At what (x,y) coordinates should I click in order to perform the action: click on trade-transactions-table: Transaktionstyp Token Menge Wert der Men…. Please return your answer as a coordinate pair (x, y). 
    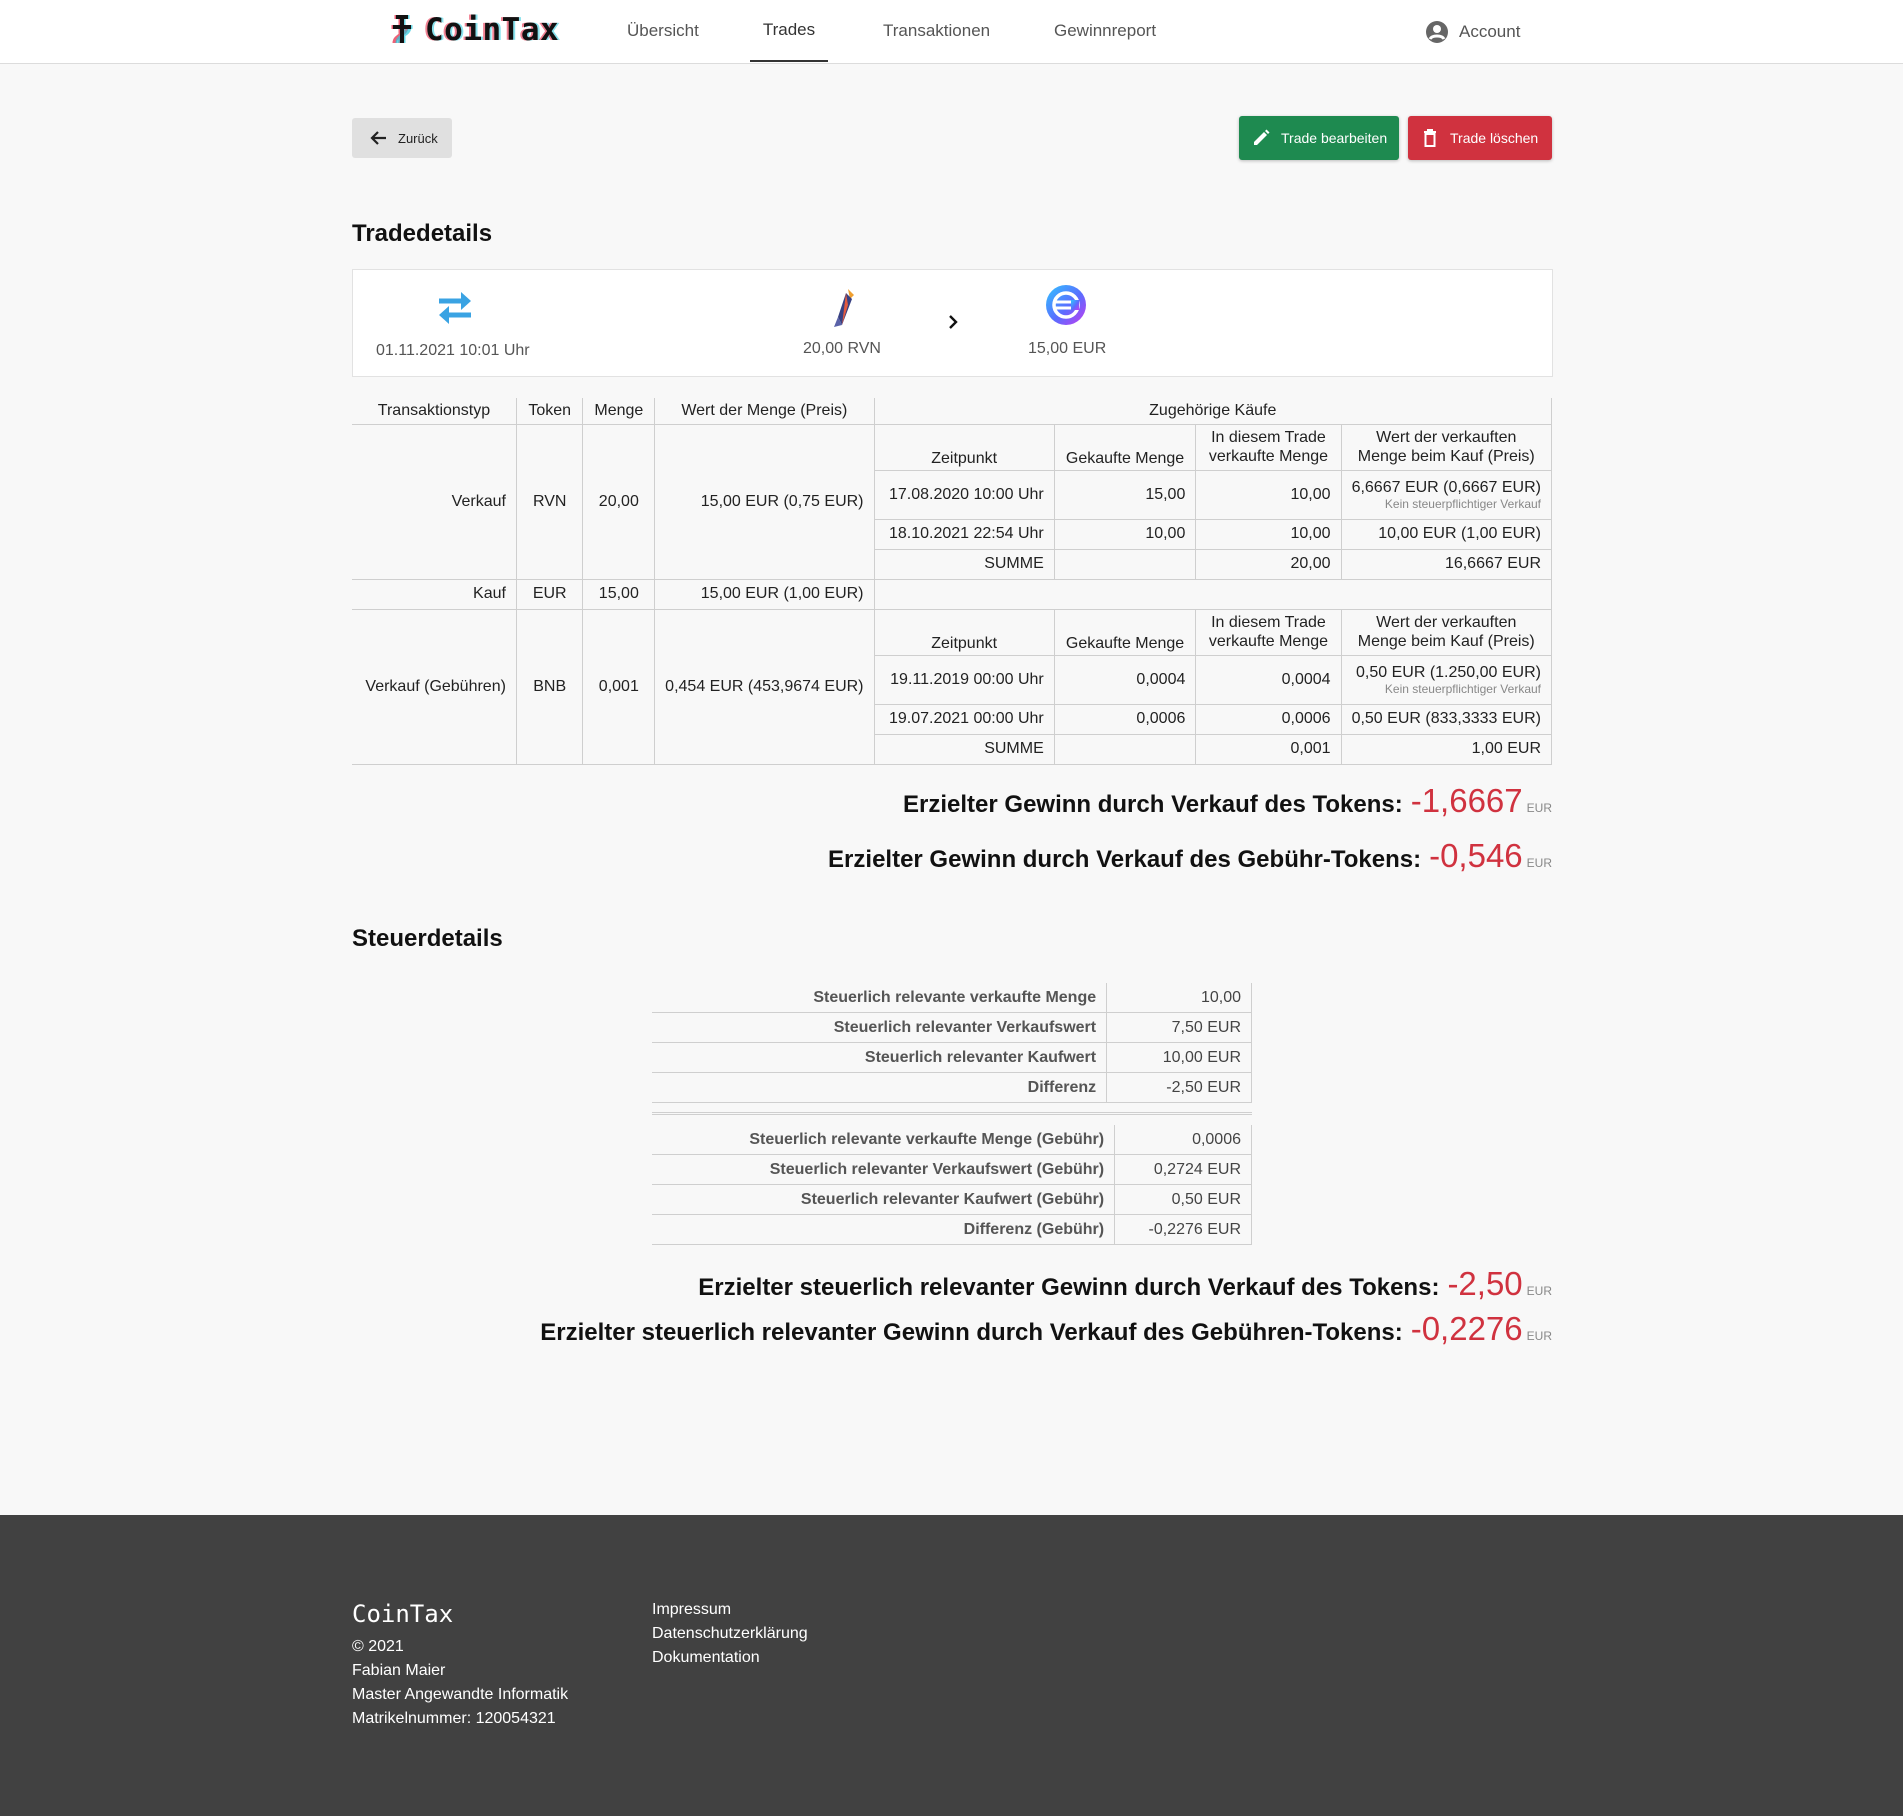
    Looking at the image, I should click on (952, 581).